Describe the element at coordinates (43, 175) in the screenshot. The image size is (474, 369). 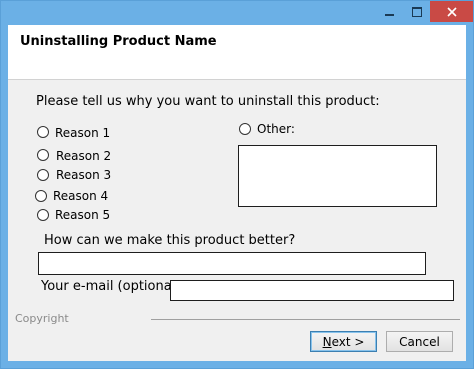
I see `reason-3-radio` at that location.